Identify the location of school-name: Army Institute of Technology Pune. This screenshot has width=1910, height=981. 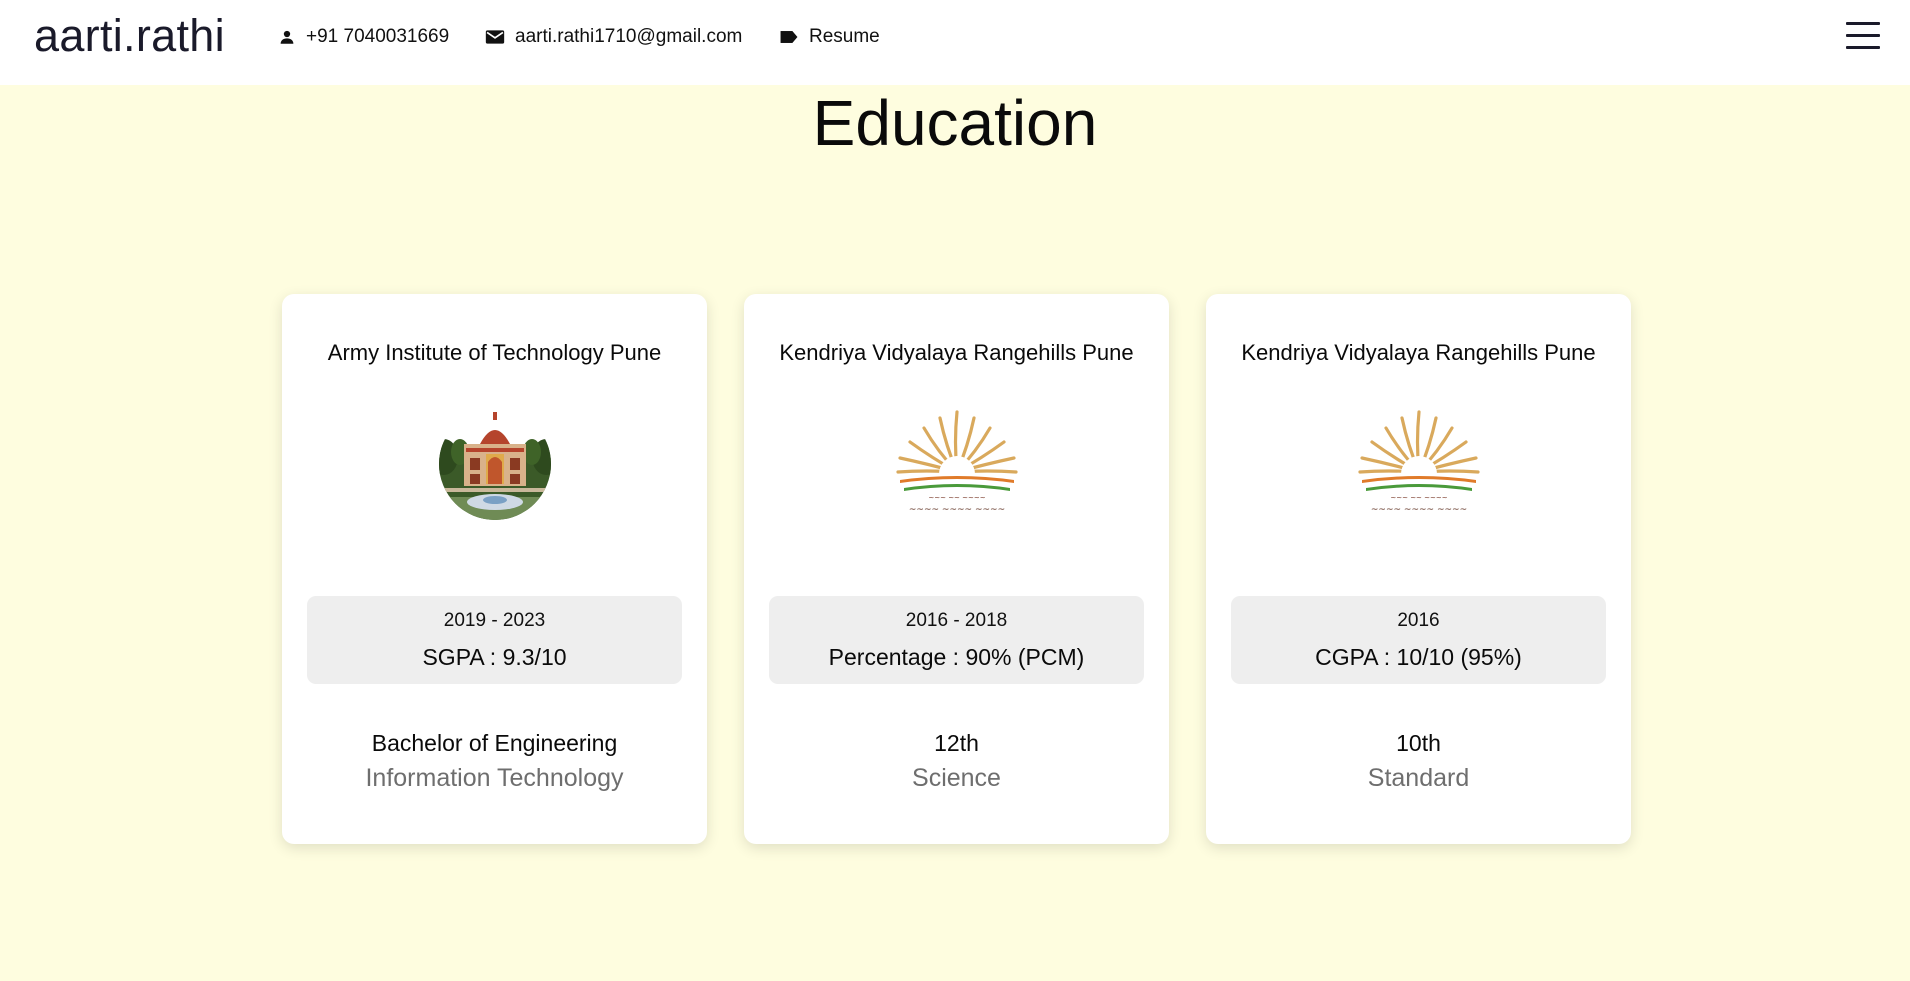
(494, 352).